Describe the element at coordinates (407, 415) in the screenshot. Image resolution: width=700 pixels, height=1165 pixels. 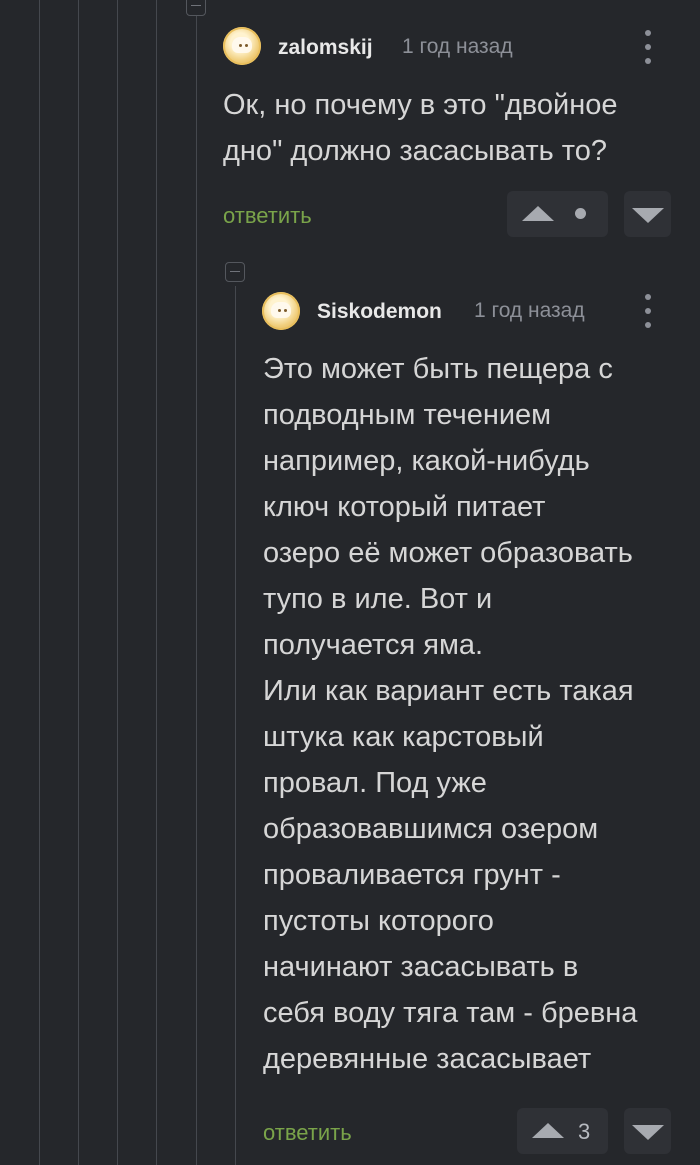
I see `comment-text-line: подводным течением` at that location.